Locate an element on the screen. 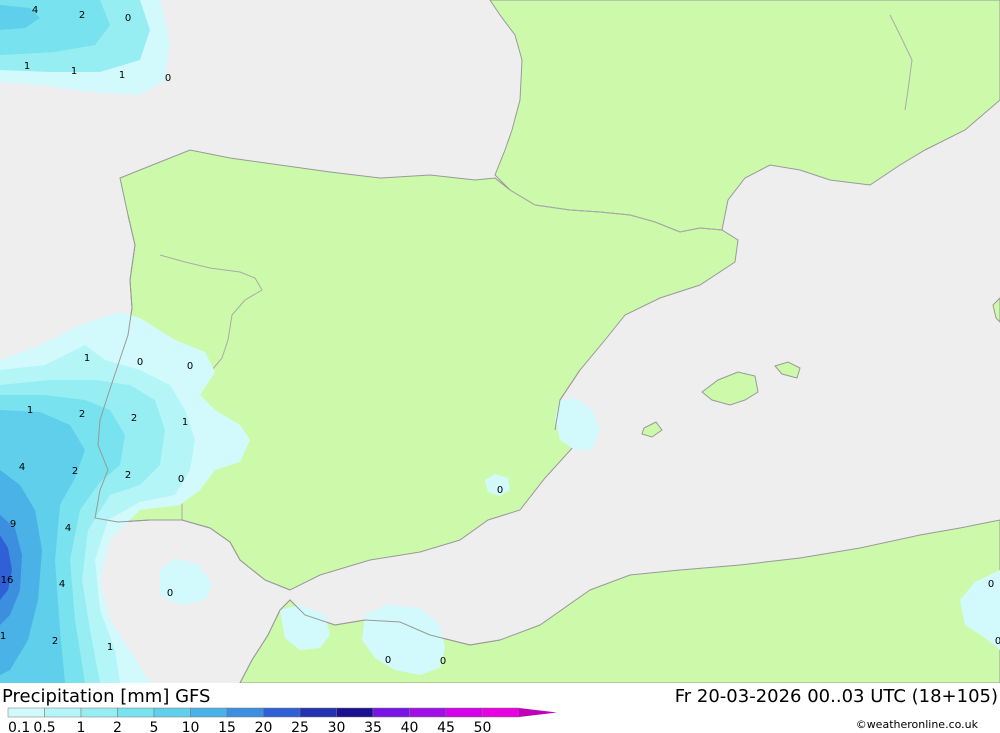  map-title: Precipitation [mm] GFS is located at coordinates (106, 696).